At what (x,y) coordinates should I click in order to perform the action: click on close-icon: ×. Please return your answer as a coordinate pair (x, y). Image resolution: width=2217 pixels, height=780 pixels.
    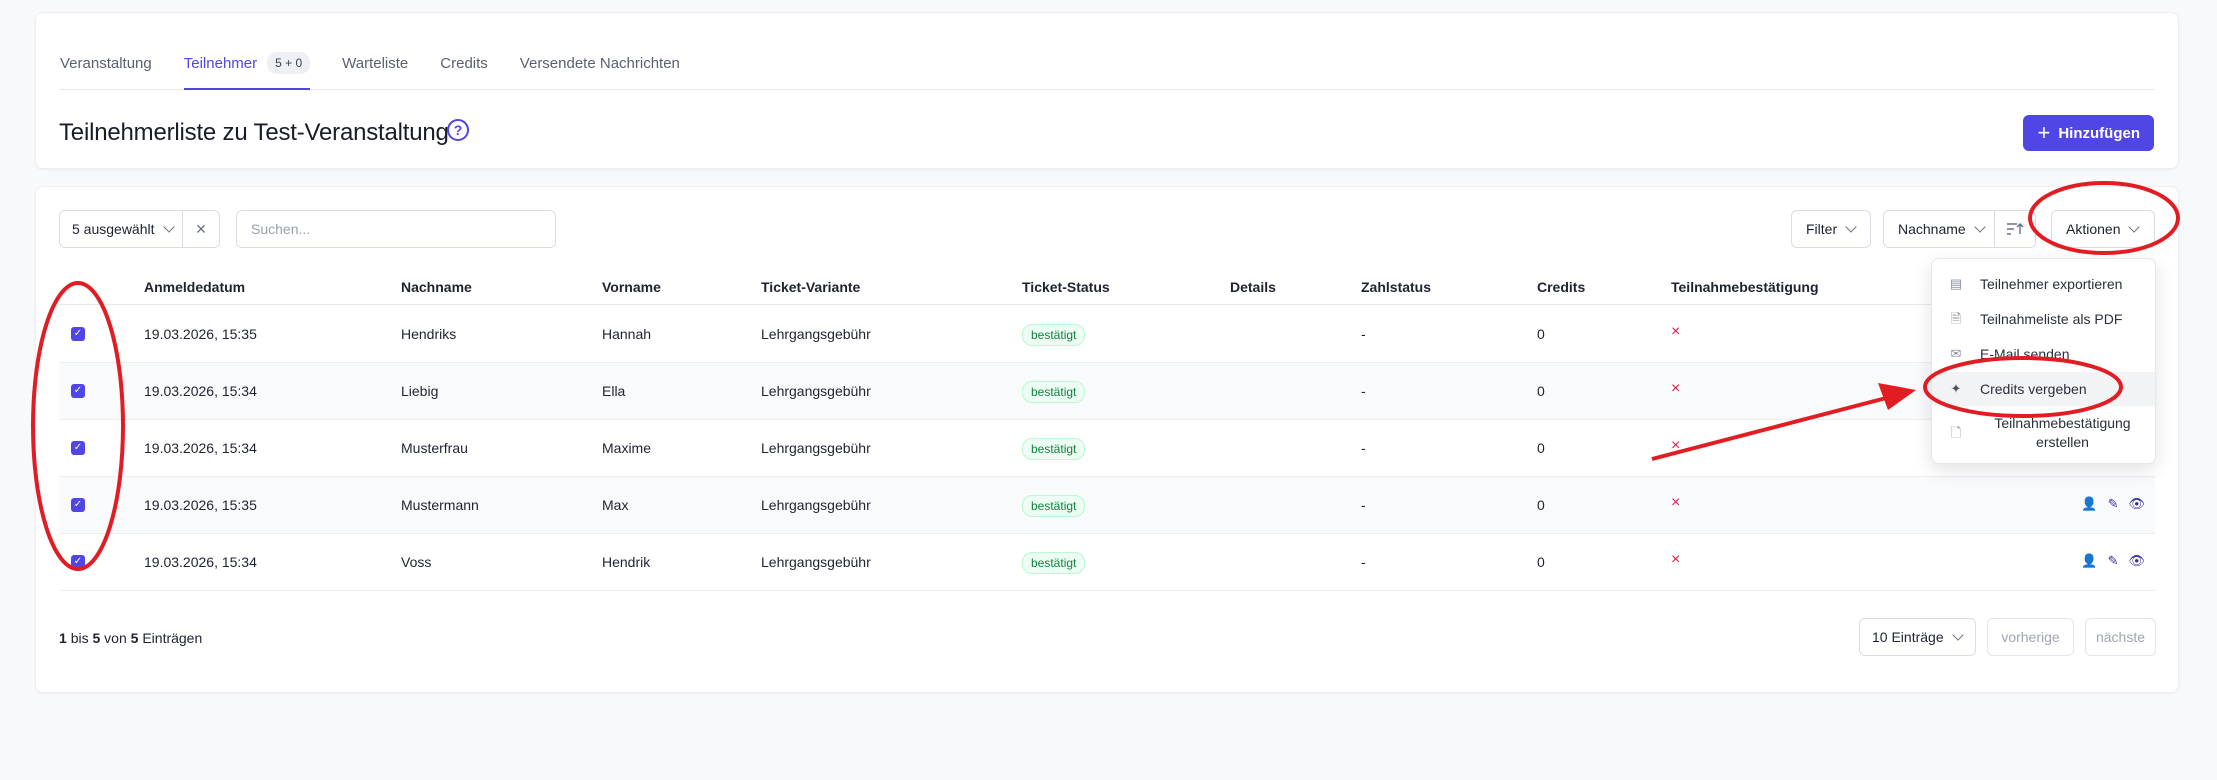
    Looking at the image, I should click on (201, 228).